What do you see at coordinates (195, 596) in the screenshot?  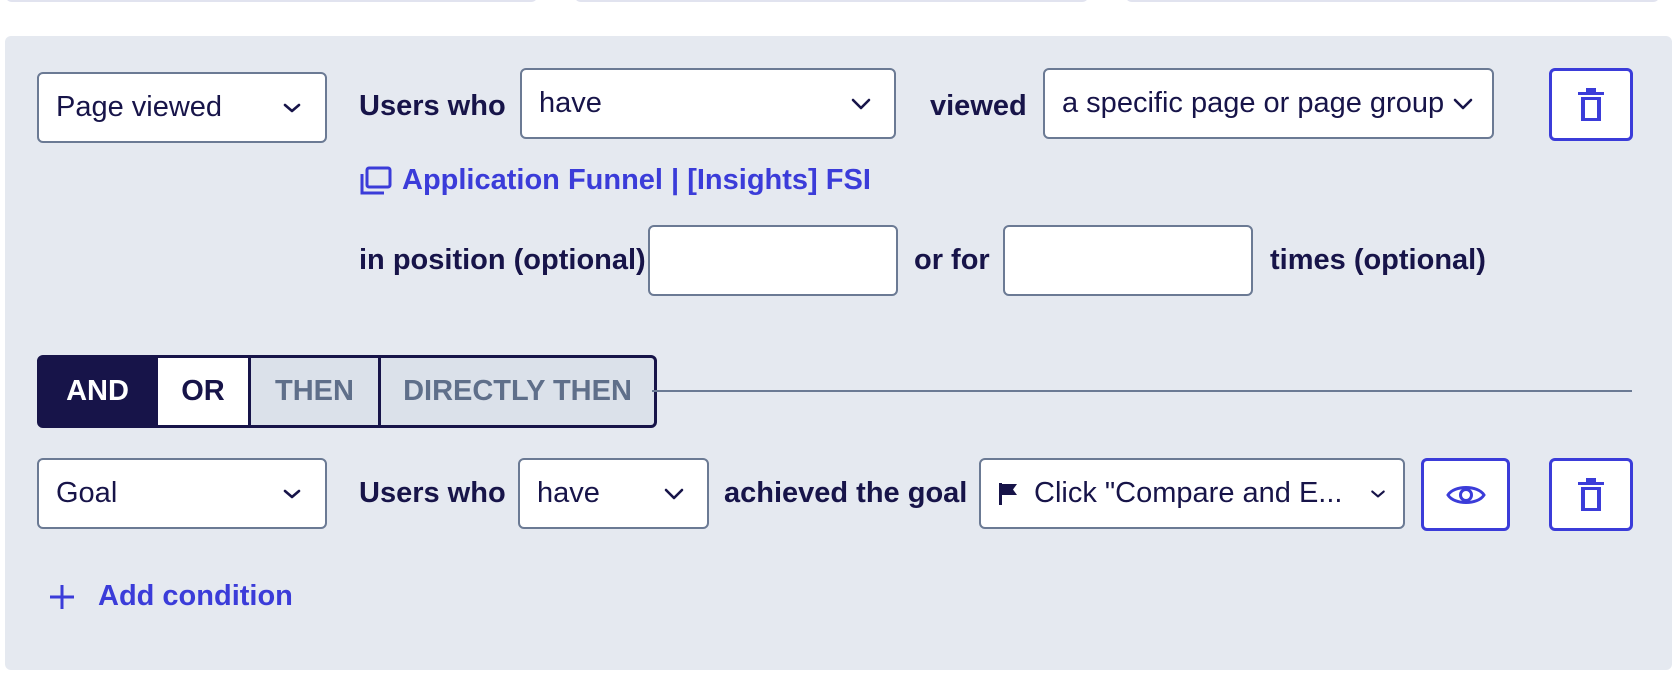 I see `add-condition-label: Add condition` at bounding box center [195, 596].